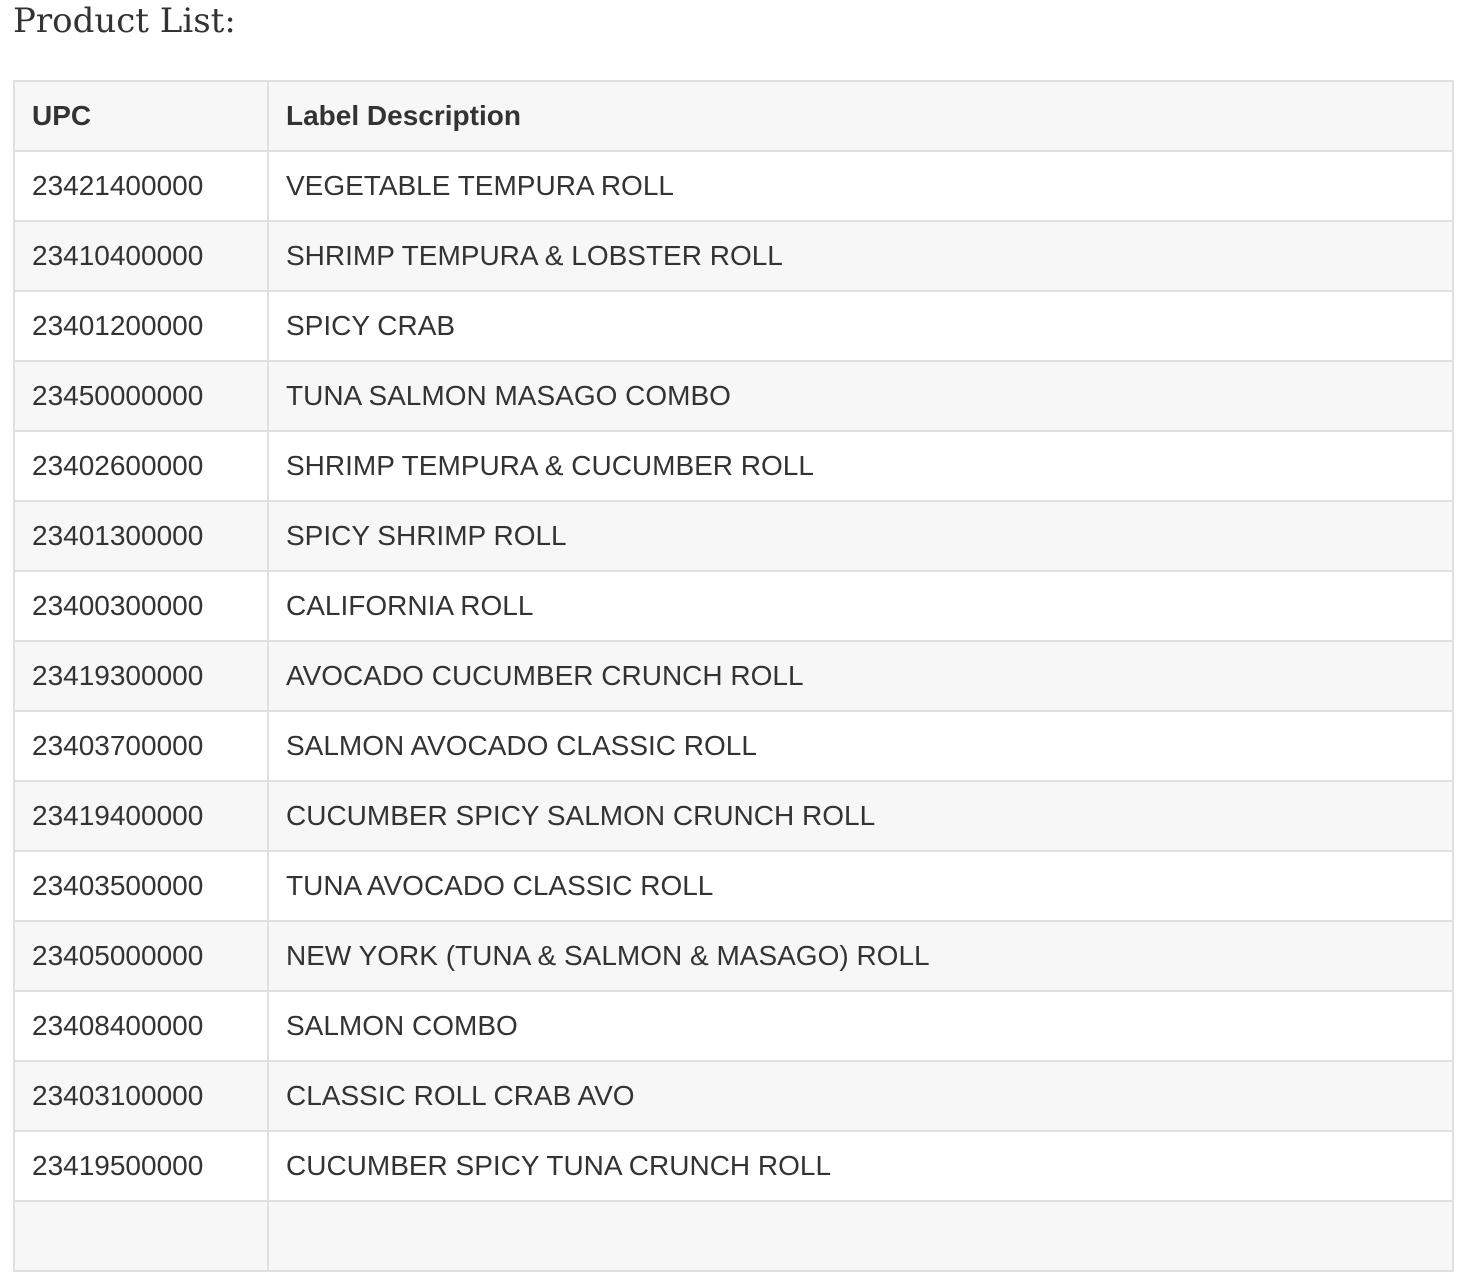 This screenshot has width=1462, height=1274. I want to click on upc-cell: 23408400000, so click(141, 1026).